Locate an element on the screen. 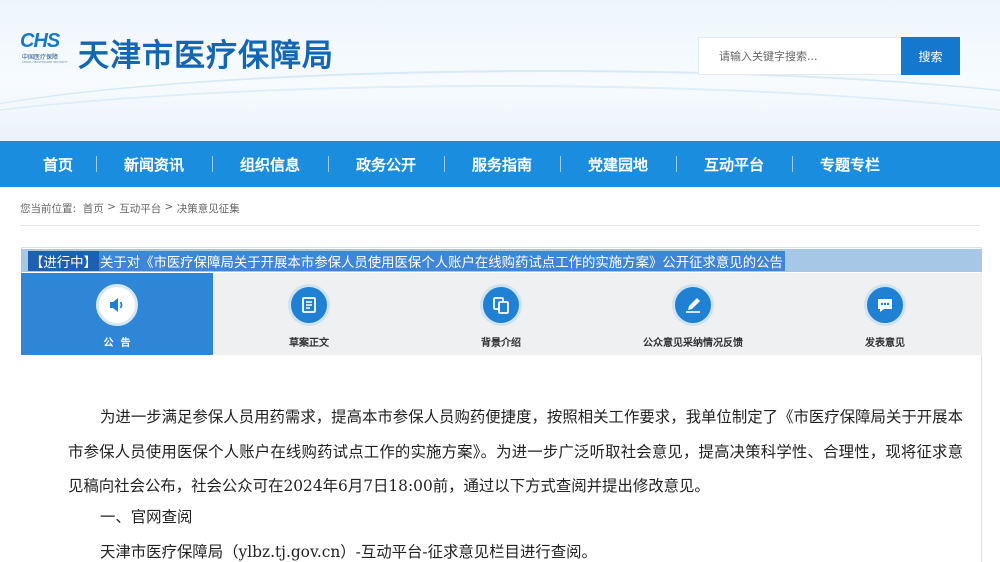  breadcrumb-link-home: 首页 is located at coordinates (93, 208).